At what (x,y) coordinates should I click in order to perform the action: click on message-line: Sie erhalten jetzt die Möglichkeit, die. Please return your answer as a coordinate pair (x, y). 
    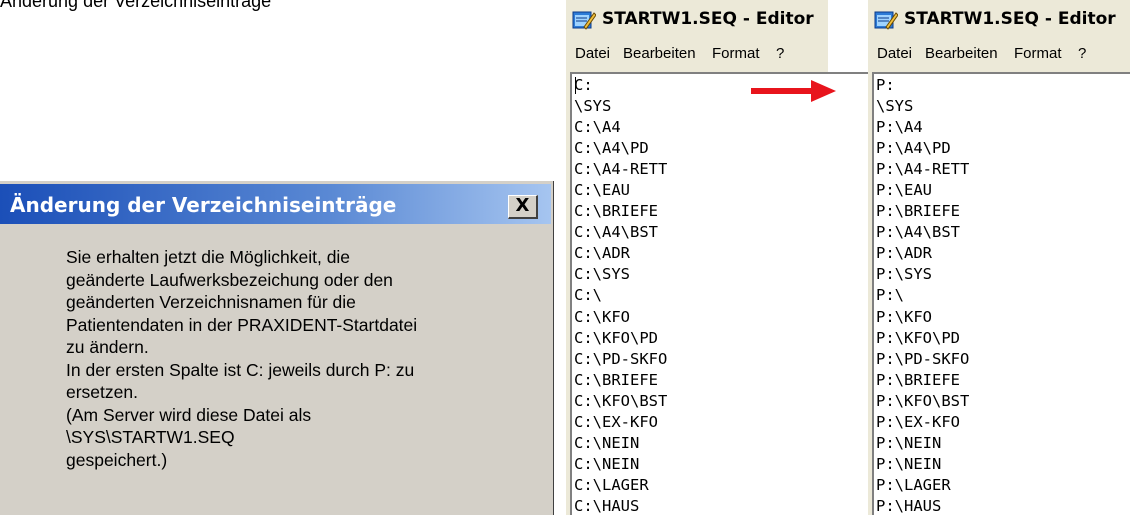
    Looking at the image, I should click on (208, 257).